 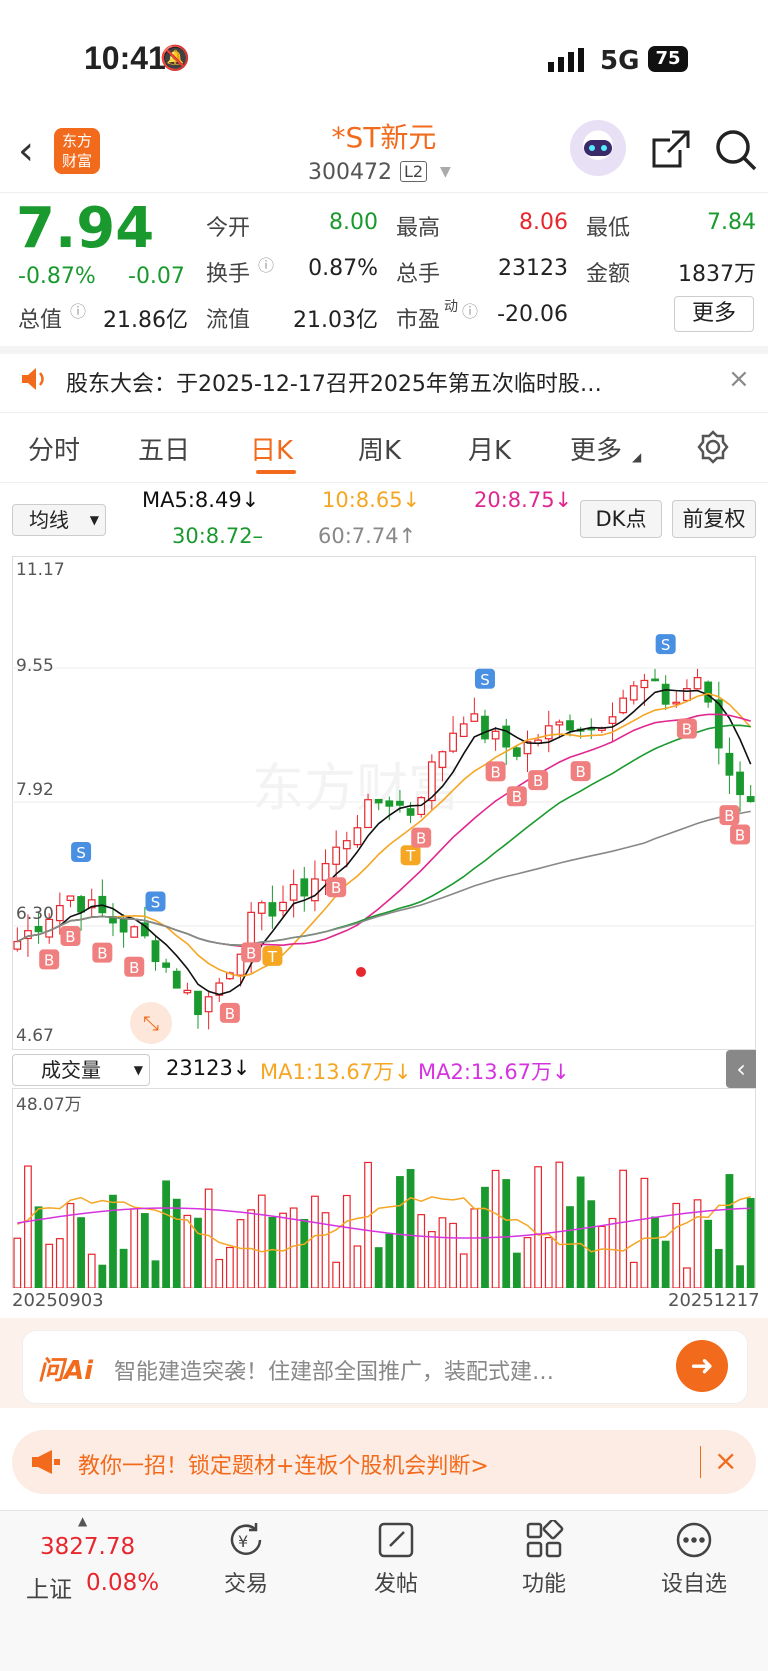 I want to click on x-start-label: 20250903, so click(x=58, y=1300).